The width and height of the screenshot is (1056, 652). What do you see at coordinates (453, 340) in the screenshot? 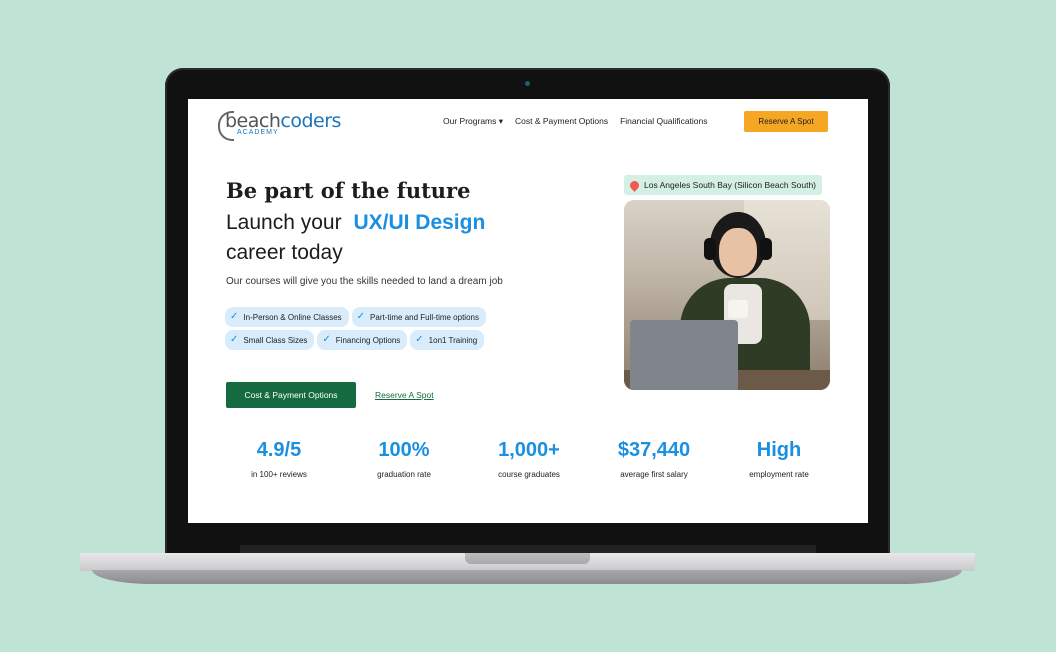
I see `feature-label: 1on1 Training` at bounding box center [453, 340].